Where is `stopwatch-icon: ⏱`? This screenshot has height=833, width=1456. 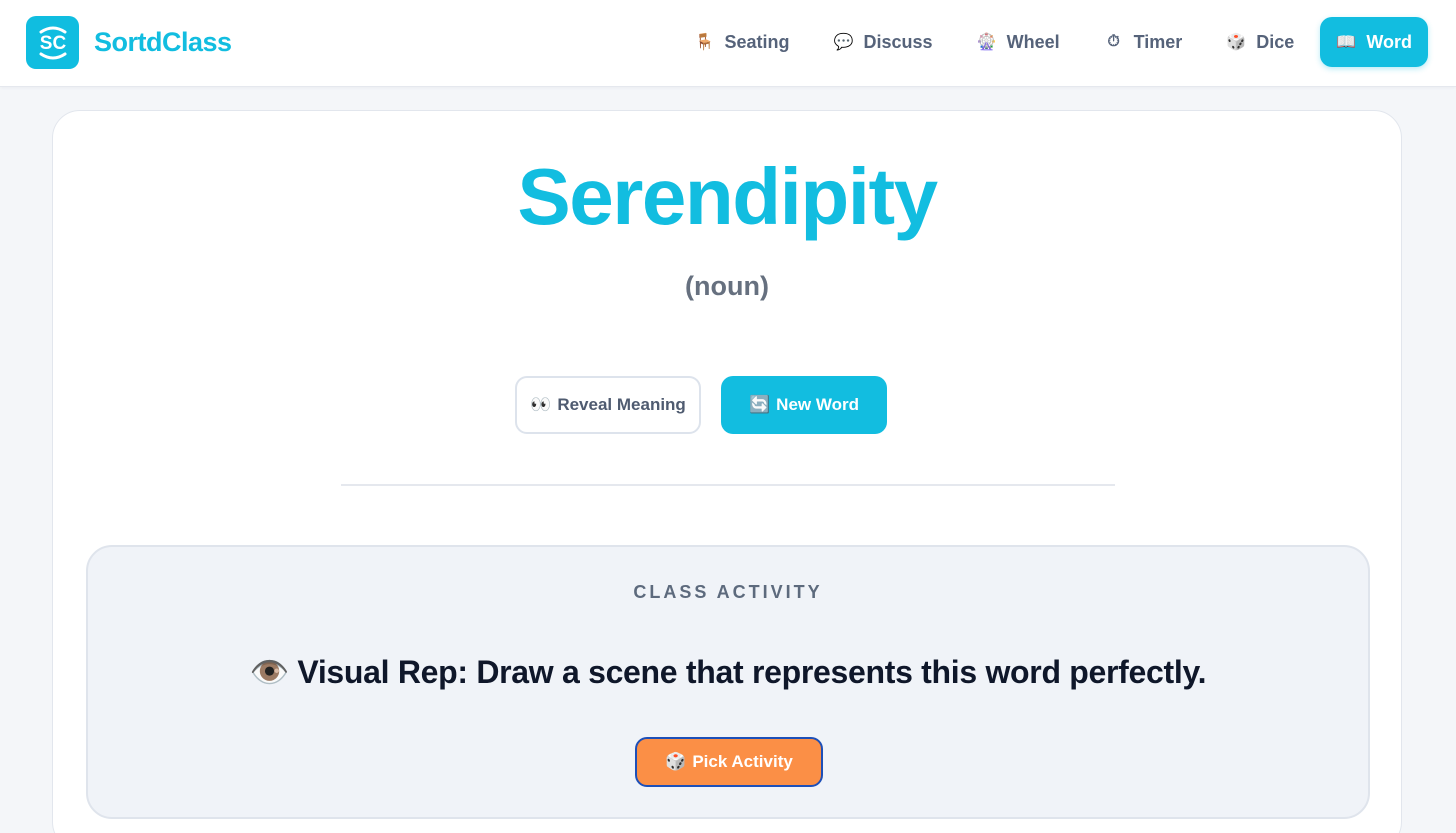 stopwatch-icon: ⏱ is located at coordinates (1113, 41).